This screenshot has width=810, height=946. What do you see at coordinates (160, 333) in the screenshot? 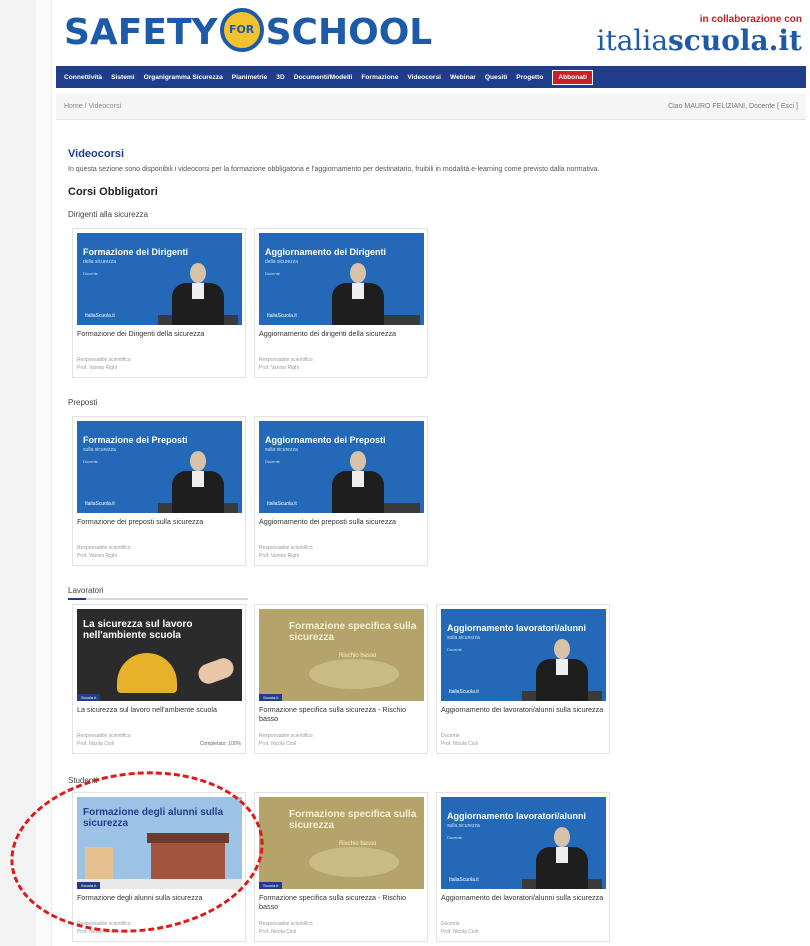
I see `course-title: Formazione dei Dirigenti della sicurezza` at bounding box center [160, 333].